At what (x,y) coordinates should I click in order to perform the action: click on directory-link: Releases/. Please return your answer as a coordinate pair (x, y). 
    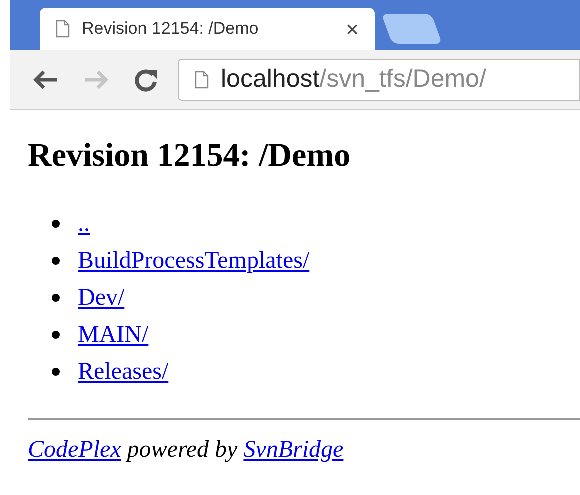
    Looking at the image, I should click on (123, 372).